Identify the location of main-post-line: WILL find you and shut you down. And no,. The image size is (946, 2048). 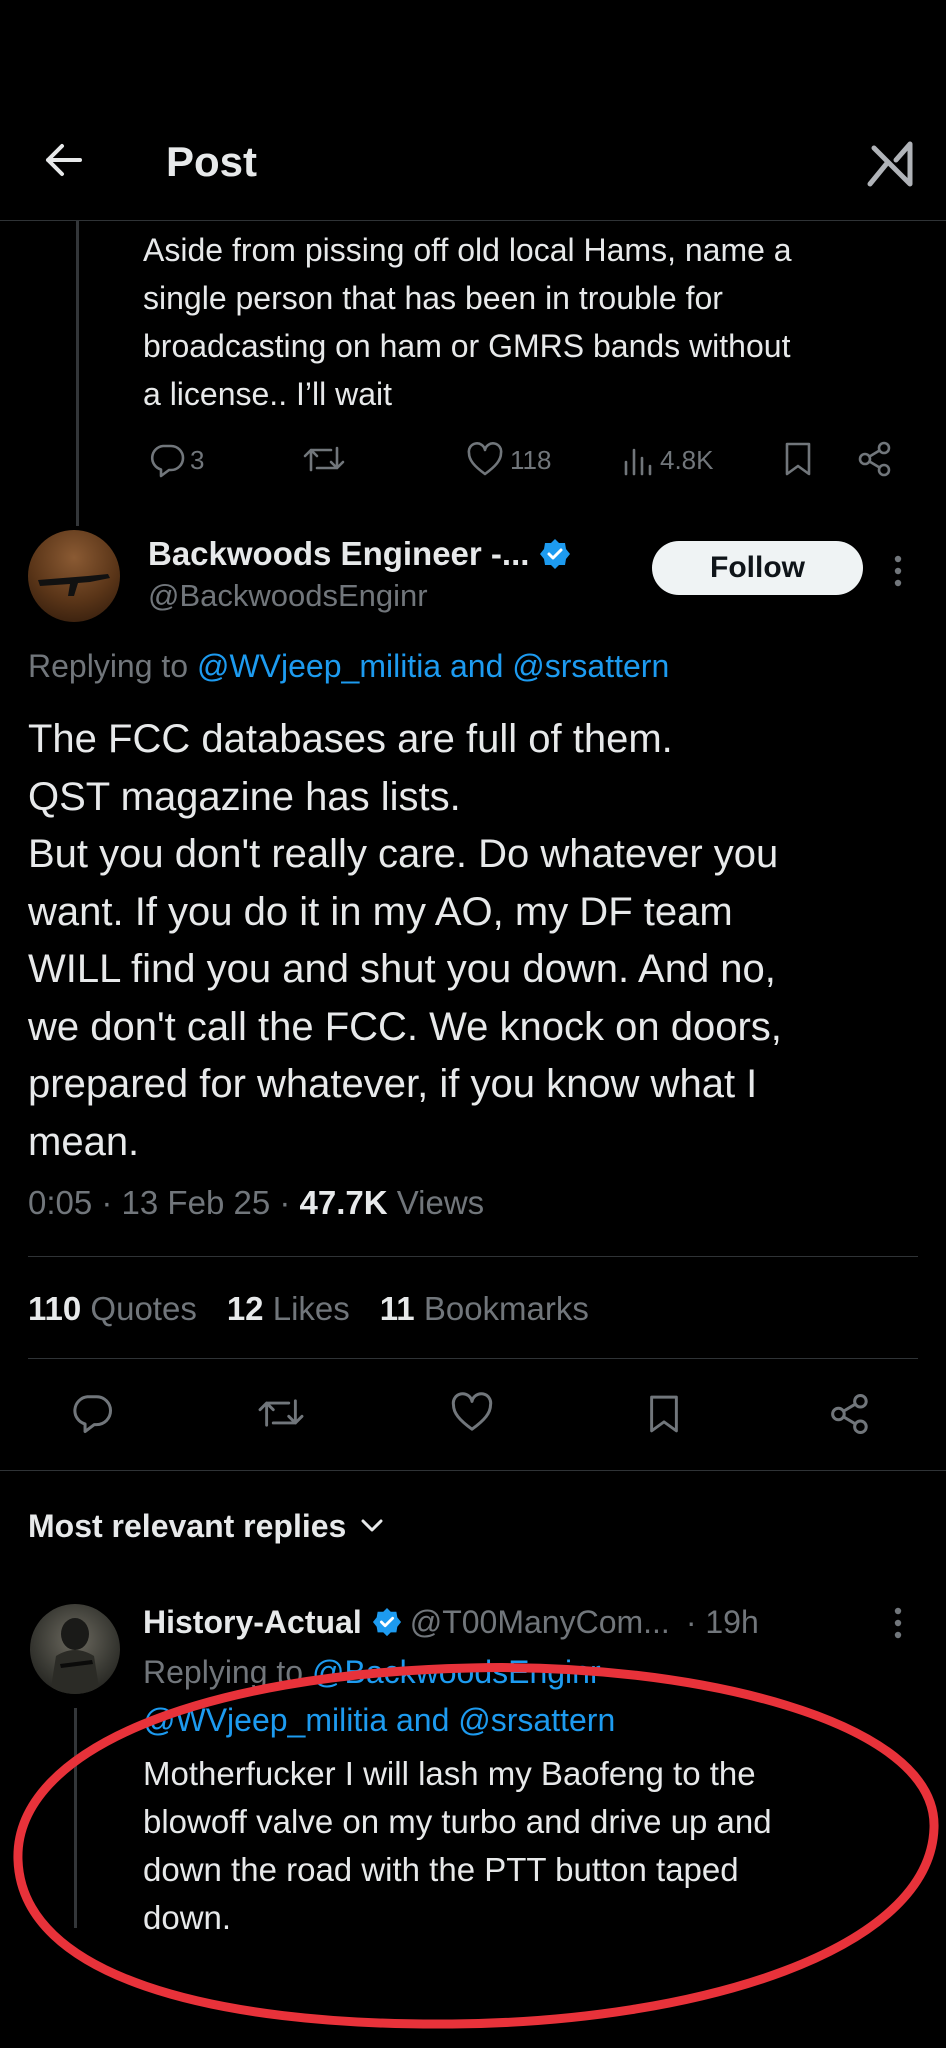
(402, 969).